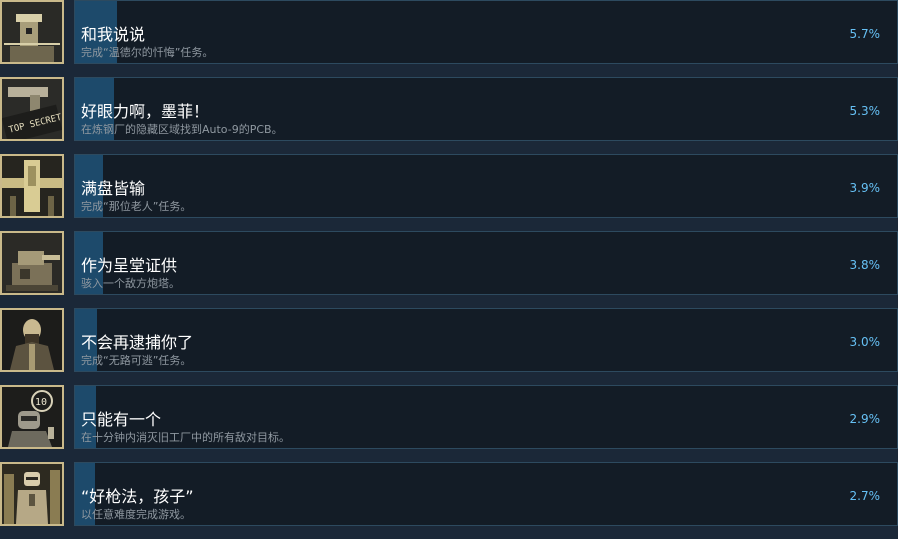  I want to click on achievement-row: 作为呈堂证供 骇入一个敌方炮塔。 3.8%, so click(449, 269).